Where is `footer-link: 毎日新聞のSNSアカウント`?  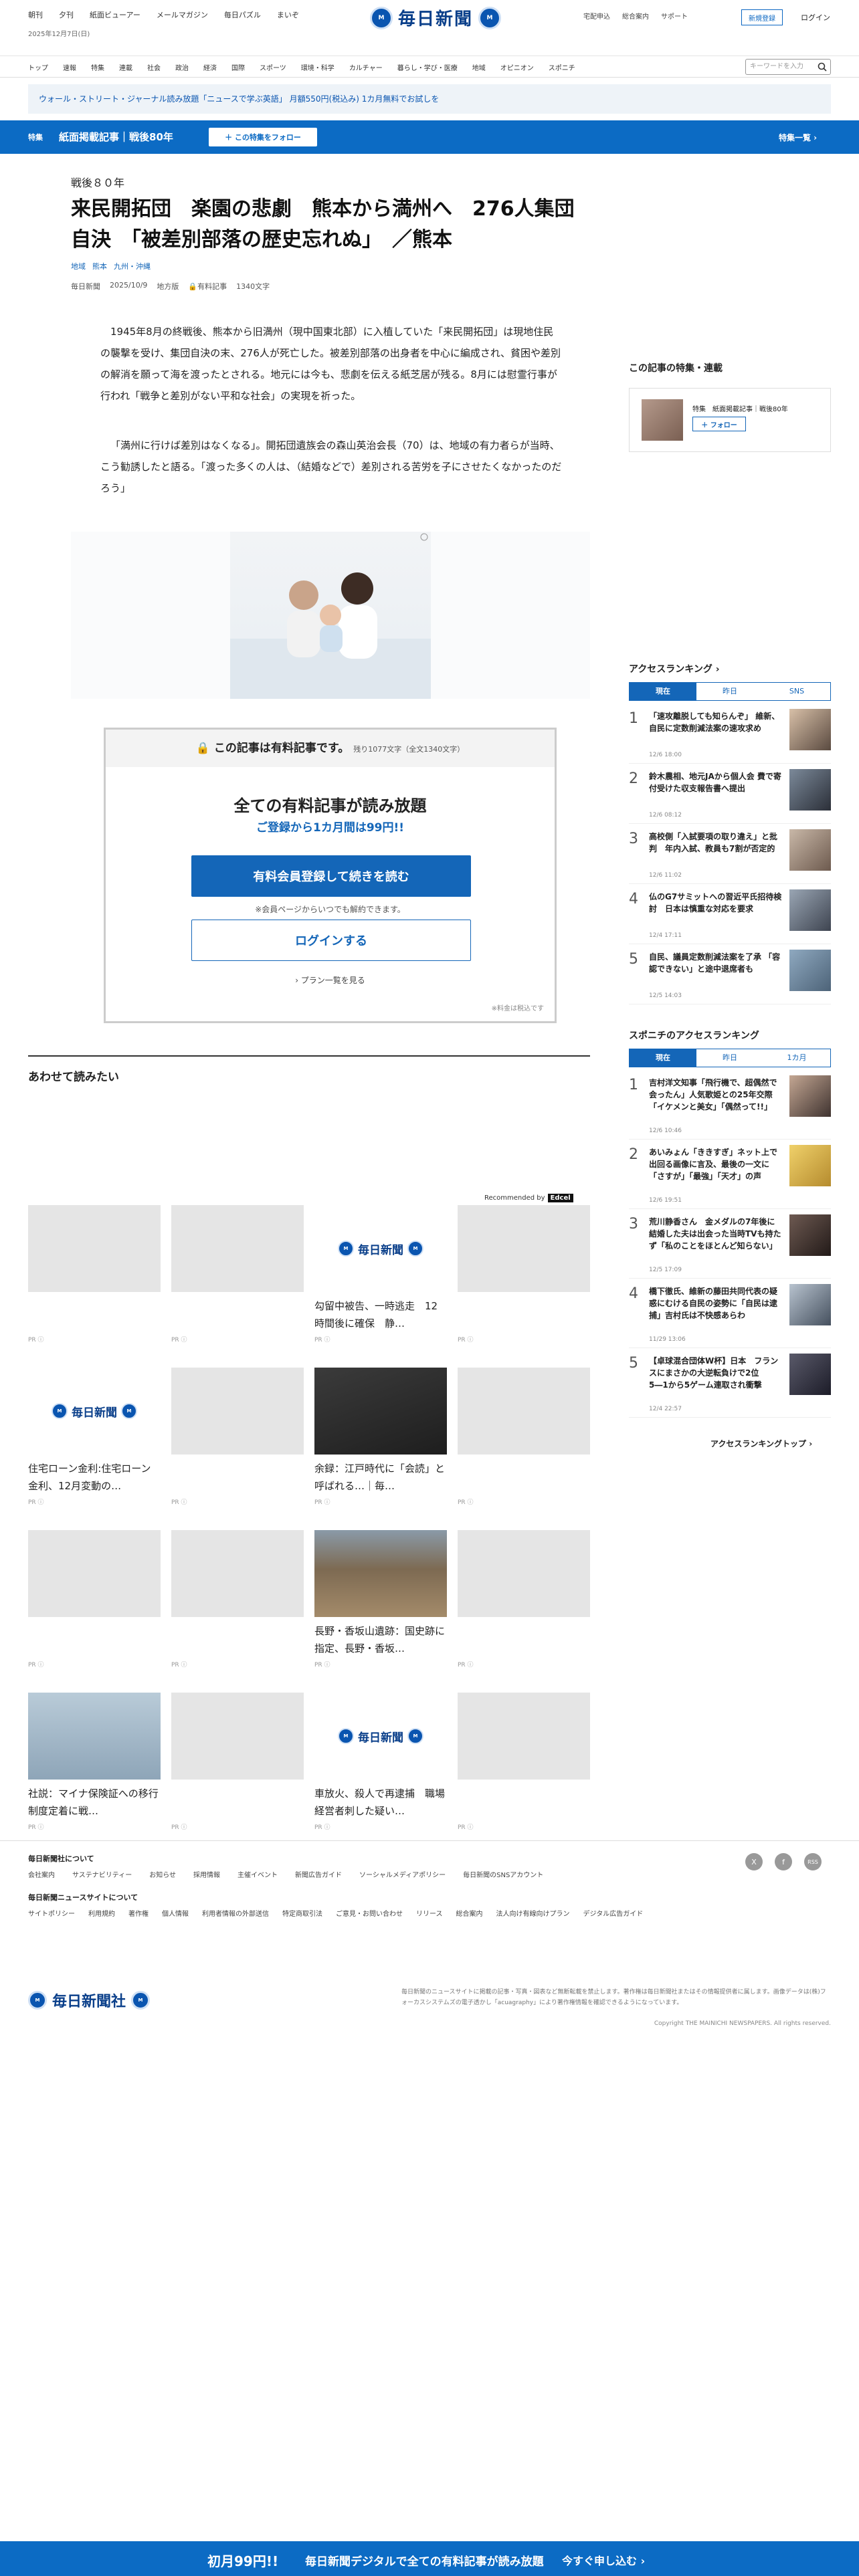 footer-link: 毎日新聞のSNSアカウント is located at coordinates (503, 1874).